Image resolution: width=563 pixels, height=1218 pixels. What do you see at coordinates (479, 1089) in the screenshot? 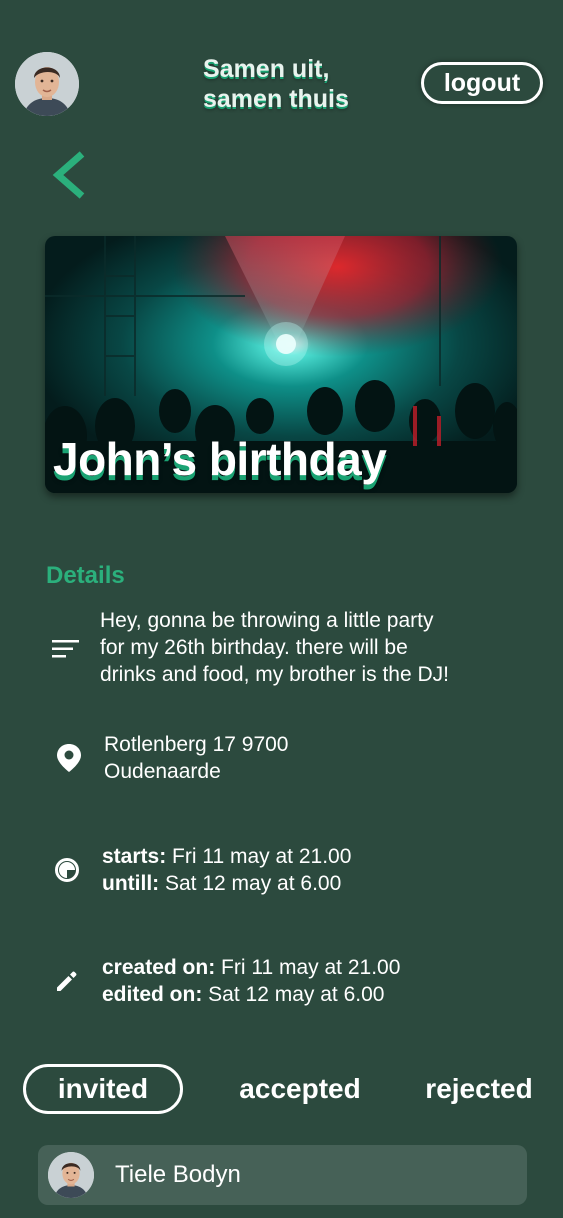
I see `tab-rejected: rejected` at bounding box center [479, 1089].